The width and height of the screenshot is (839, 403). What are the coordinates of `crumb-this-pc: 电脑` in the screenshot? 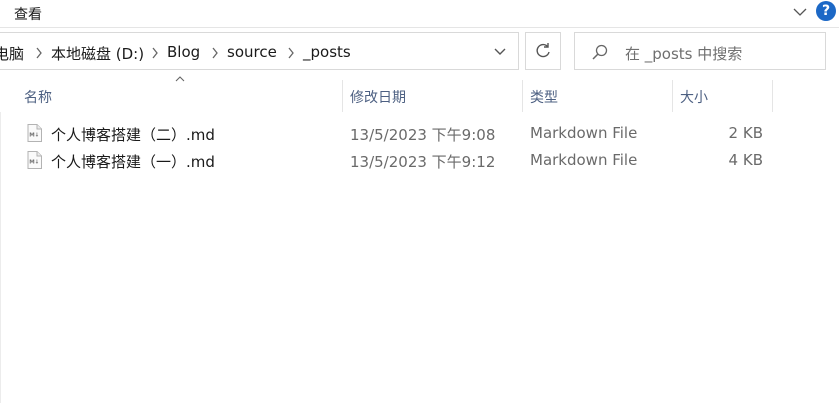 It's located at (12, 53).